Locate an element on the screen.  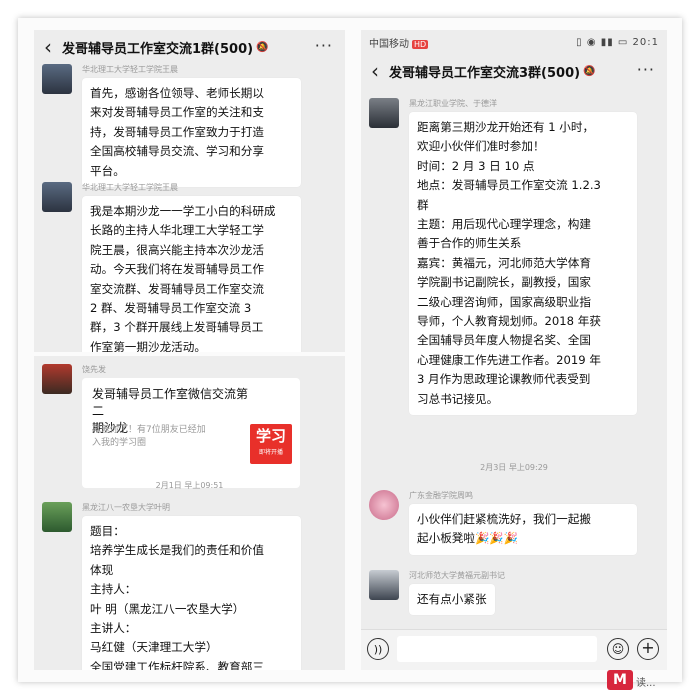
message-line: 3 月作为思政理论课教师代表受到 is located at coordinates (504, 379).